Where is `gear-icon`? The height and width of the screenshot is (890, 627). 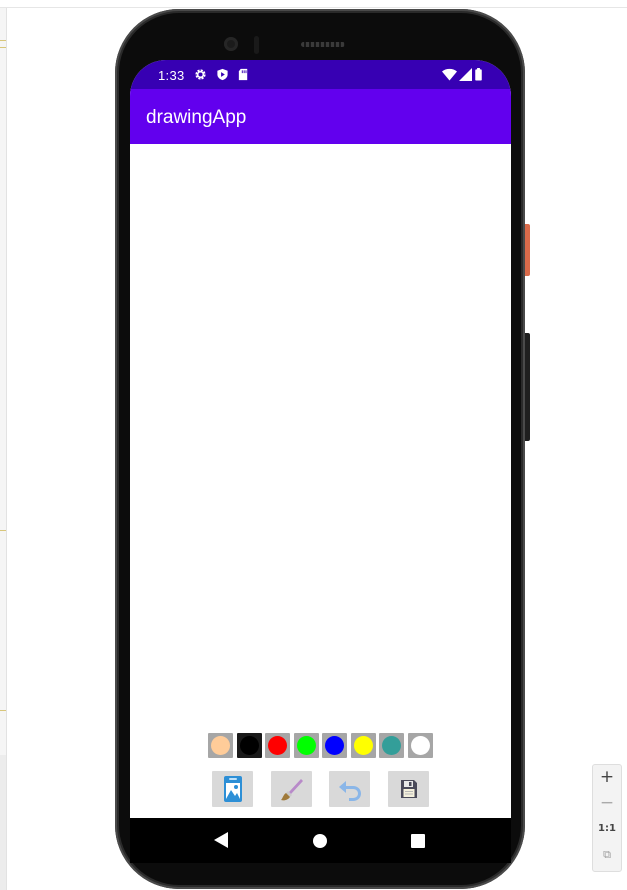 gear-icon is located at coordinates (200, 74).